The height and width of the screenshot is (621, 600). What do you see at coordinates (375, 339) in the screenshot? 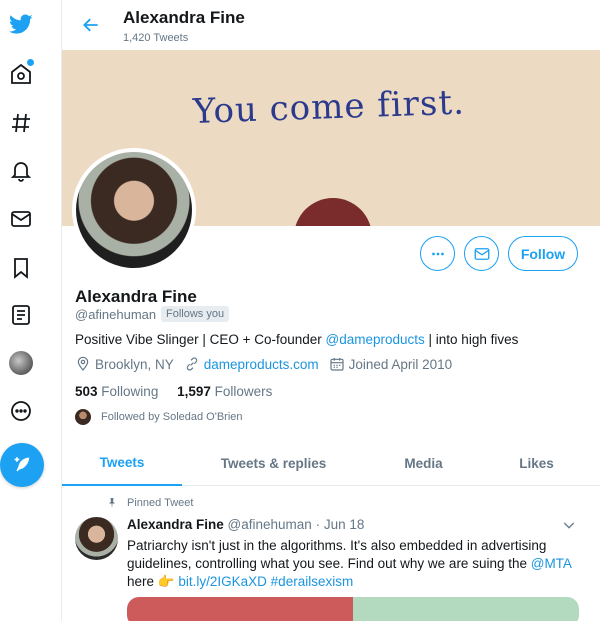
I see `bio-mention-link: @dameproducts` at bounding box center [375, 339].